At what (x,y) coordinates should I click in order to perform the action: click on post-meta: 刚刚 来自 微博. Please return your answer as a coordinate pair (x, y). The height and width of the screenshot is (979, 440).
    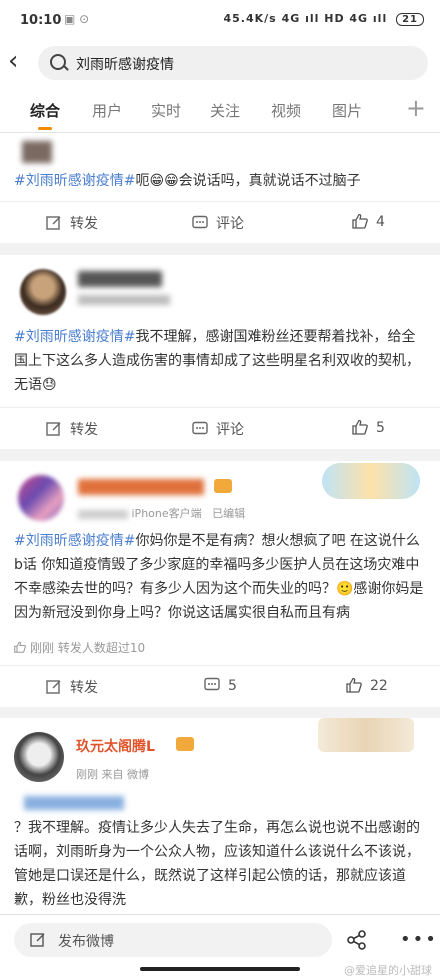
    Looking at the image, I should click on (112, 774).